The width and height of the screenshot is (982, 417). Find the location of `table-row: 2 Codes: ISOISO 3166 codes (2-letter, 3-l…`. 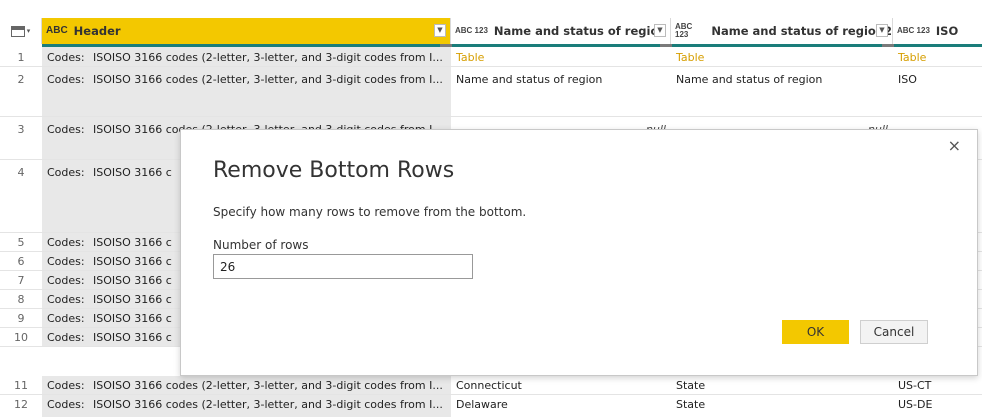

table-row: 2 Codes: ISOISO 3166 codes (2-letter, 3-l… is located at coordinates (491, 92).